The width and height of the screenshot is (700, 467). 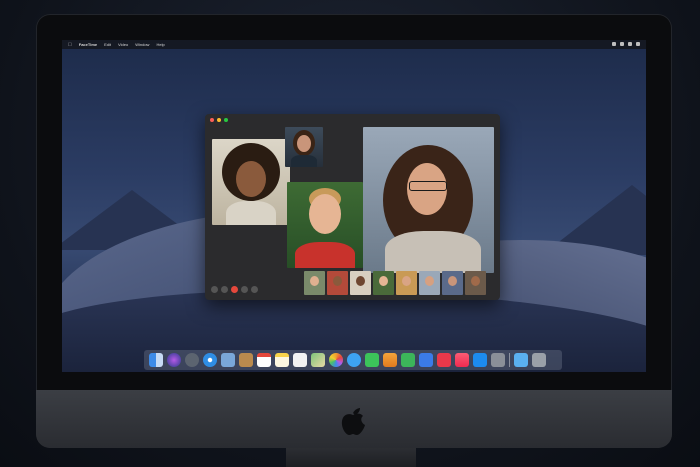 I want to click on zoom-button, so click(x=226, y=120).